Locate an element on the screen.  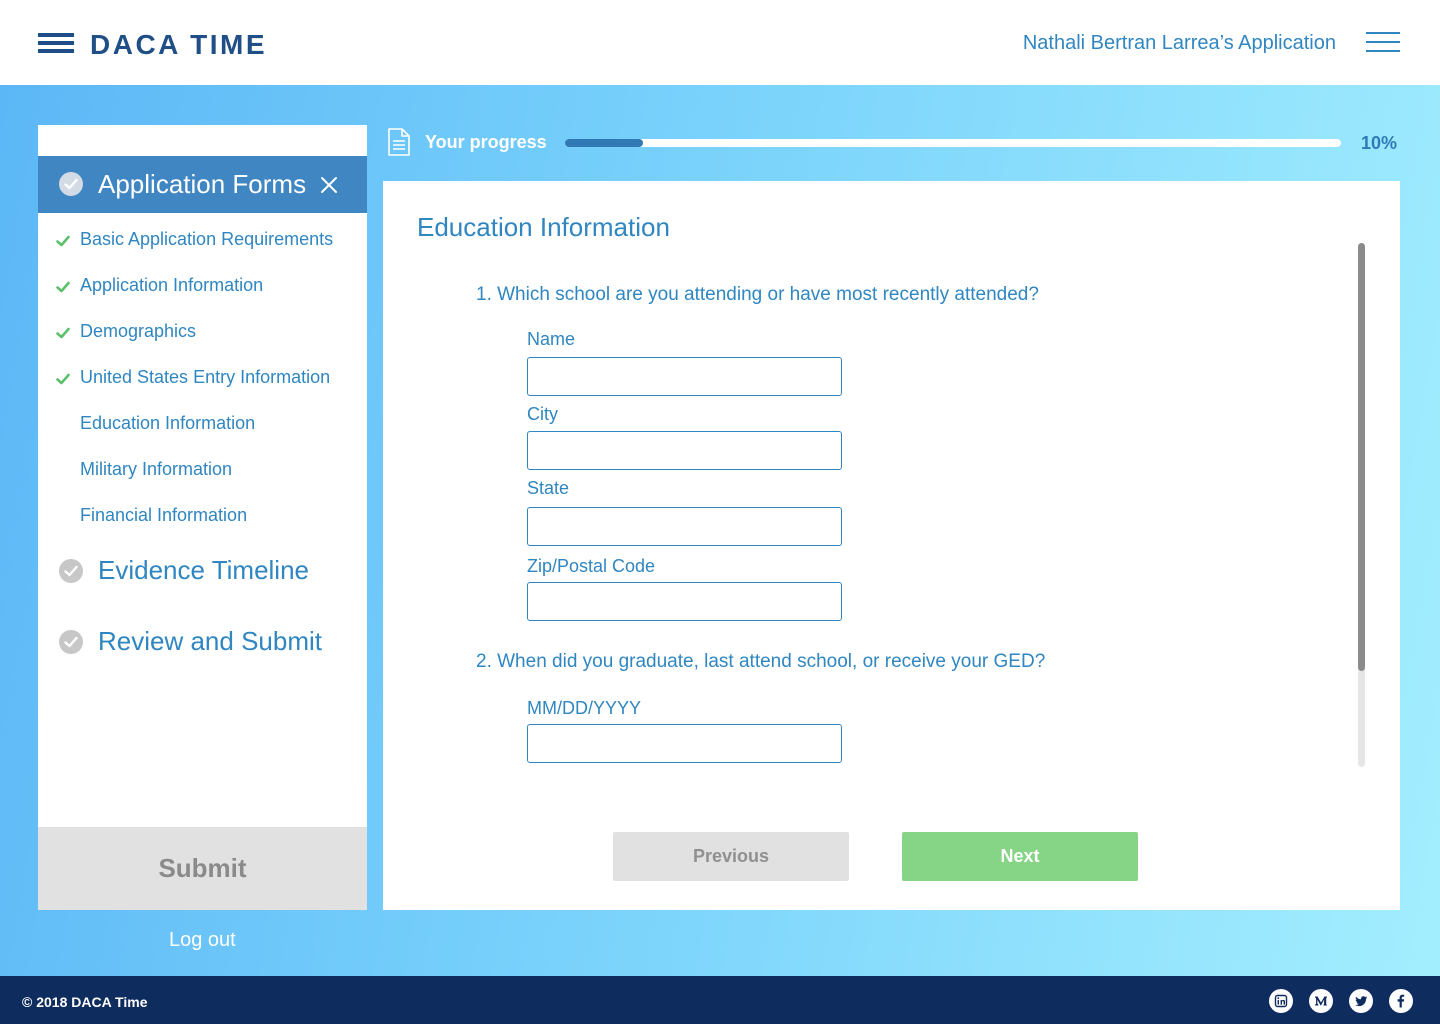
sidebar-section-title: Application Forms is located at coordinates (202, 184).